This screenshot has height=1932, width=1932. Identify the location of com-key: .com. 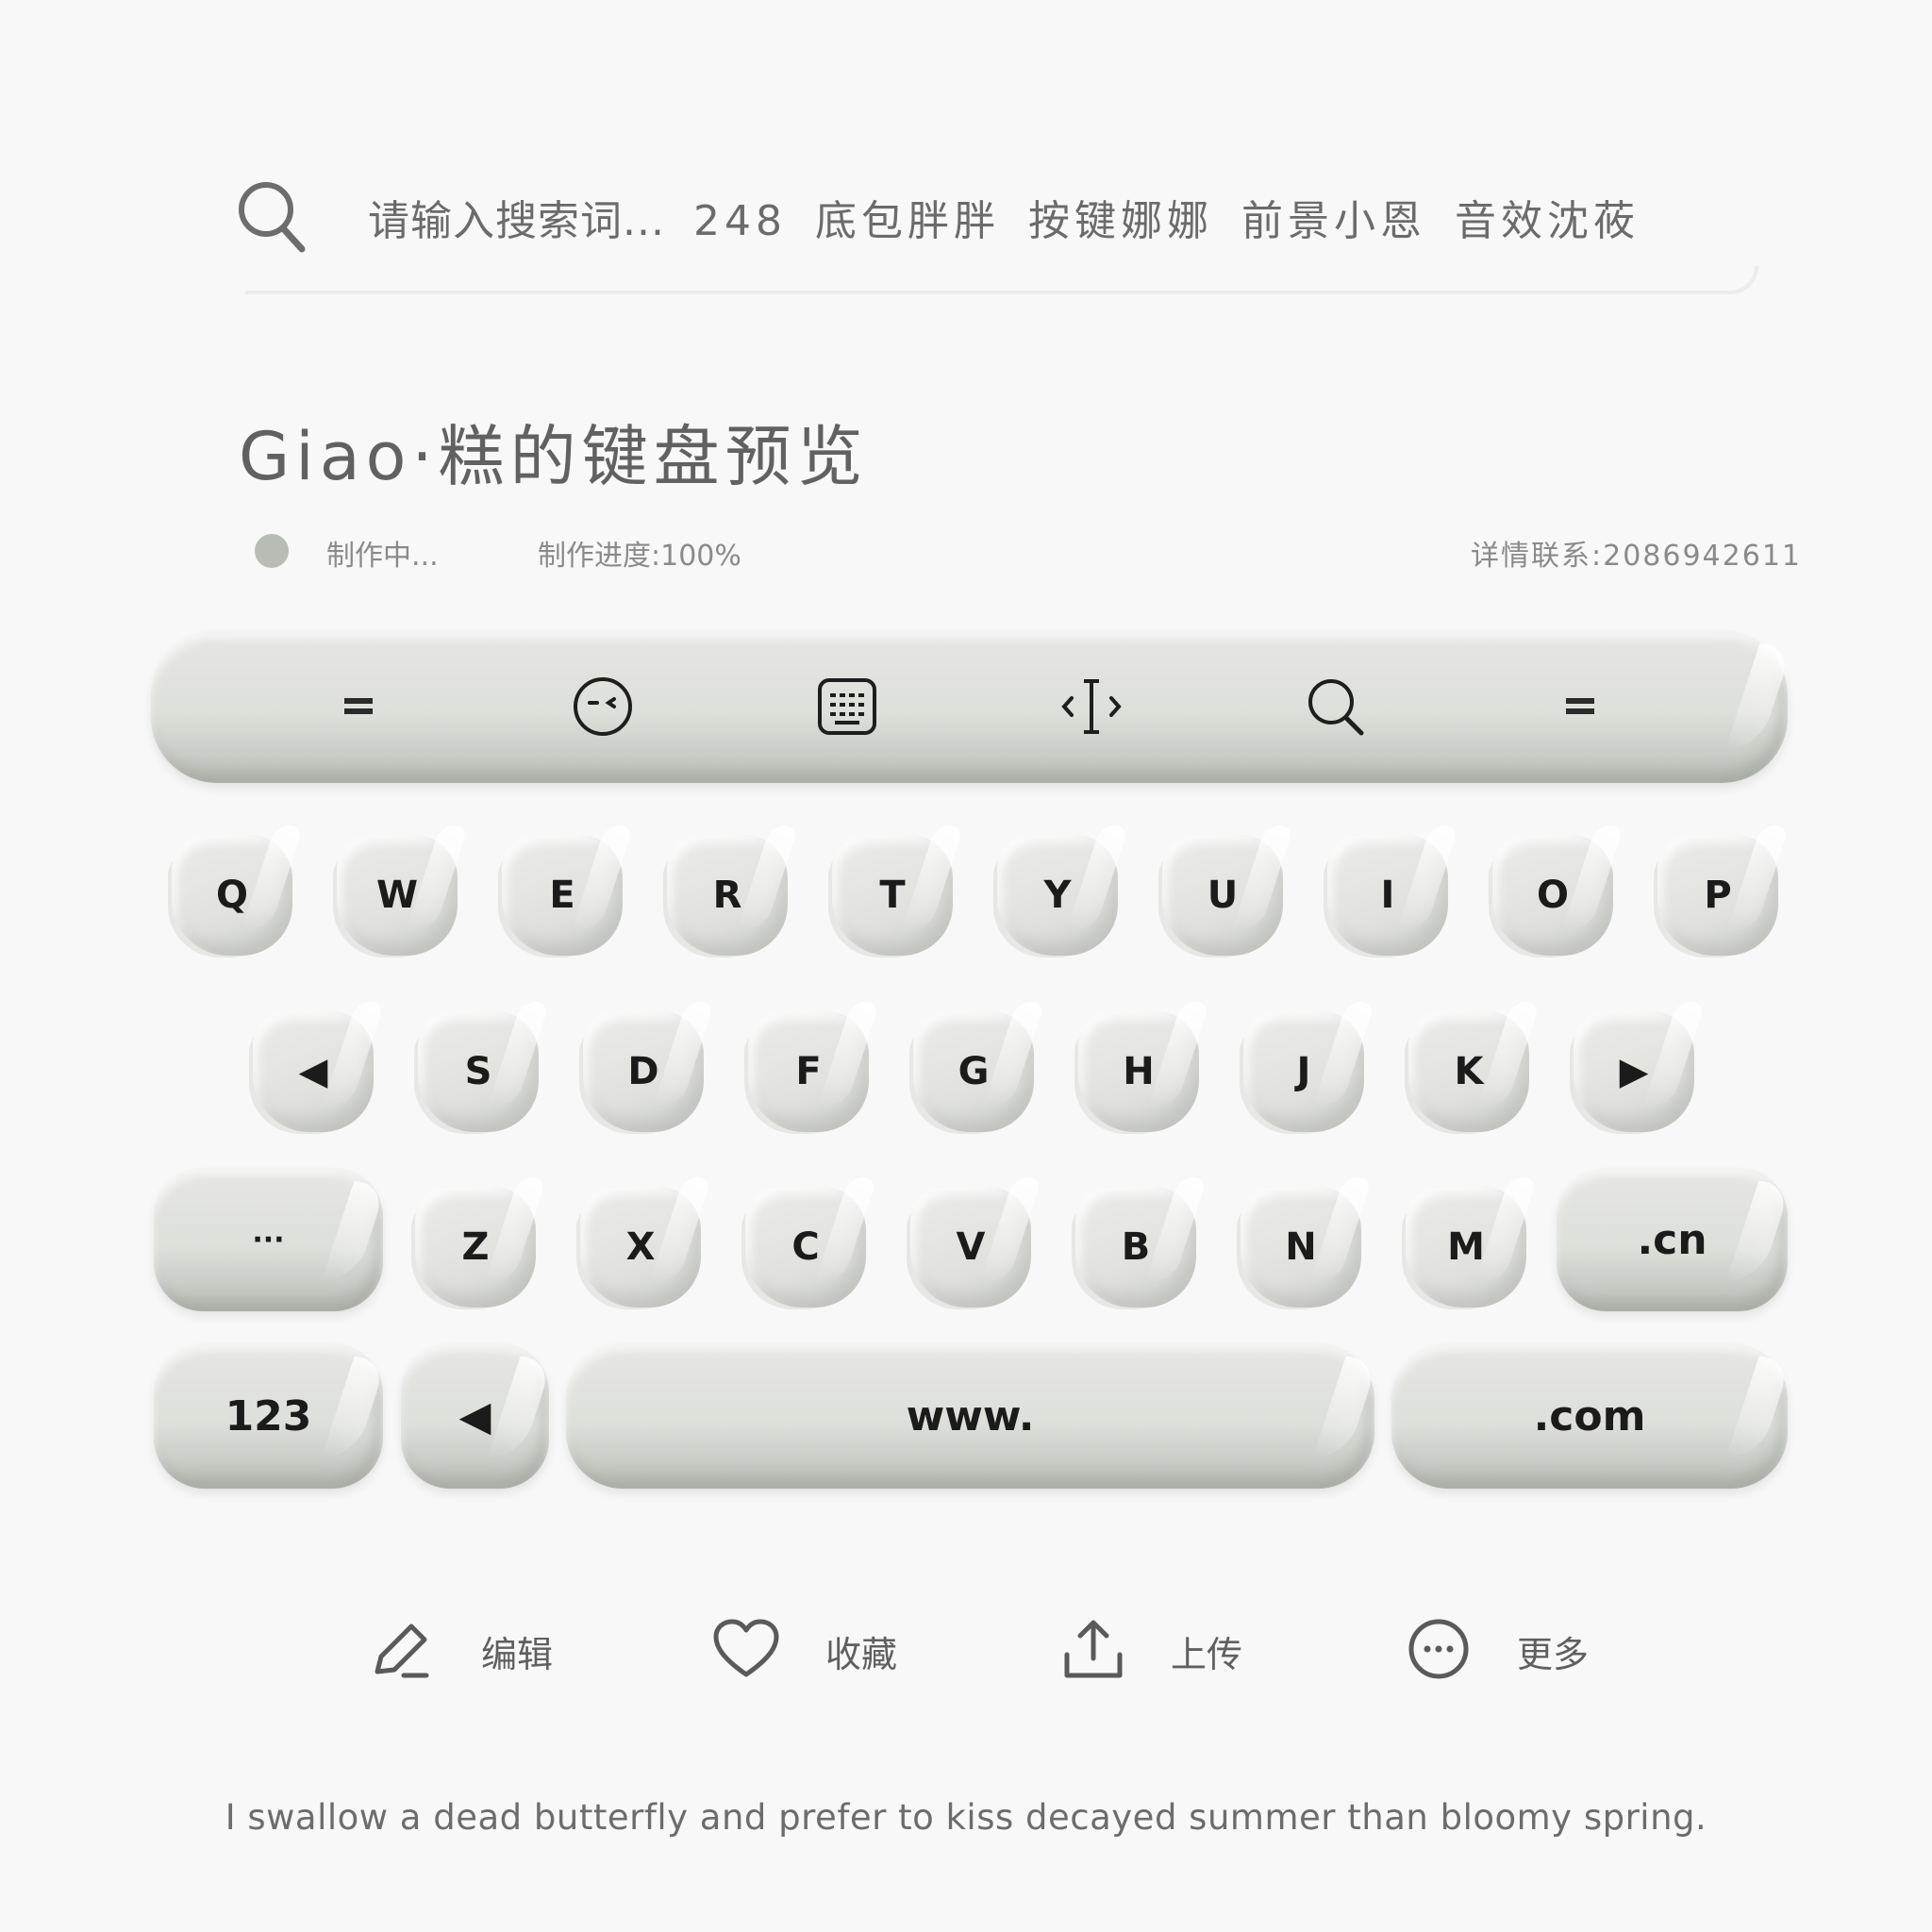
(1589, 1416).